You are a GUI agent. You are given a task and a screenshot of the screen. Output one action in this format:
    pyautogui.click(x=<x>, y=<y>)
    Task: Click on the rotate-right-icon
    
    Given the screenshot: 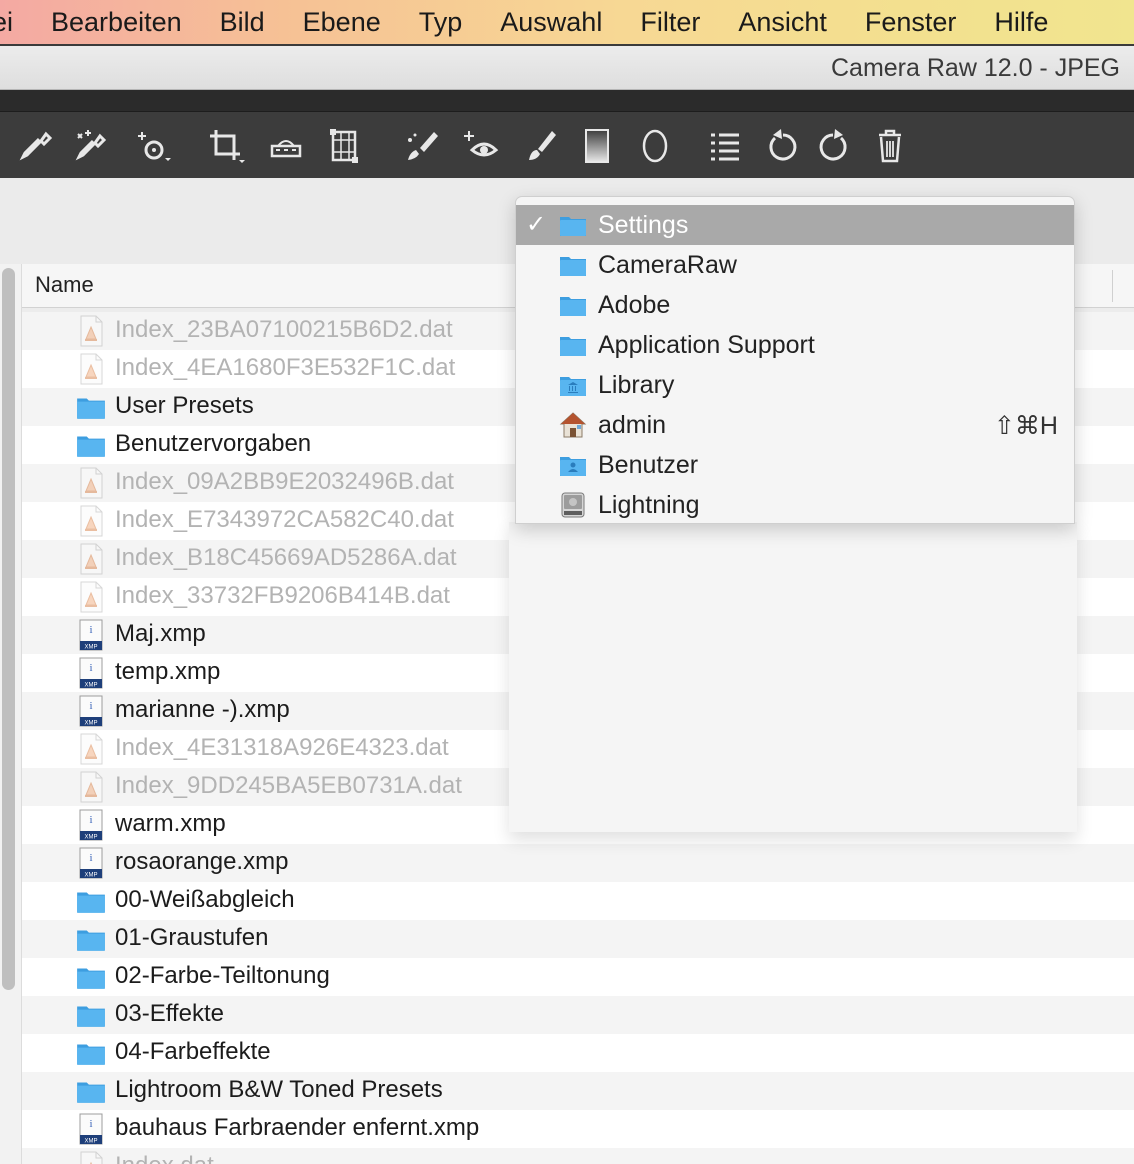 What is the action you would take?
    pyautogui.click(x=833, y=145)
    